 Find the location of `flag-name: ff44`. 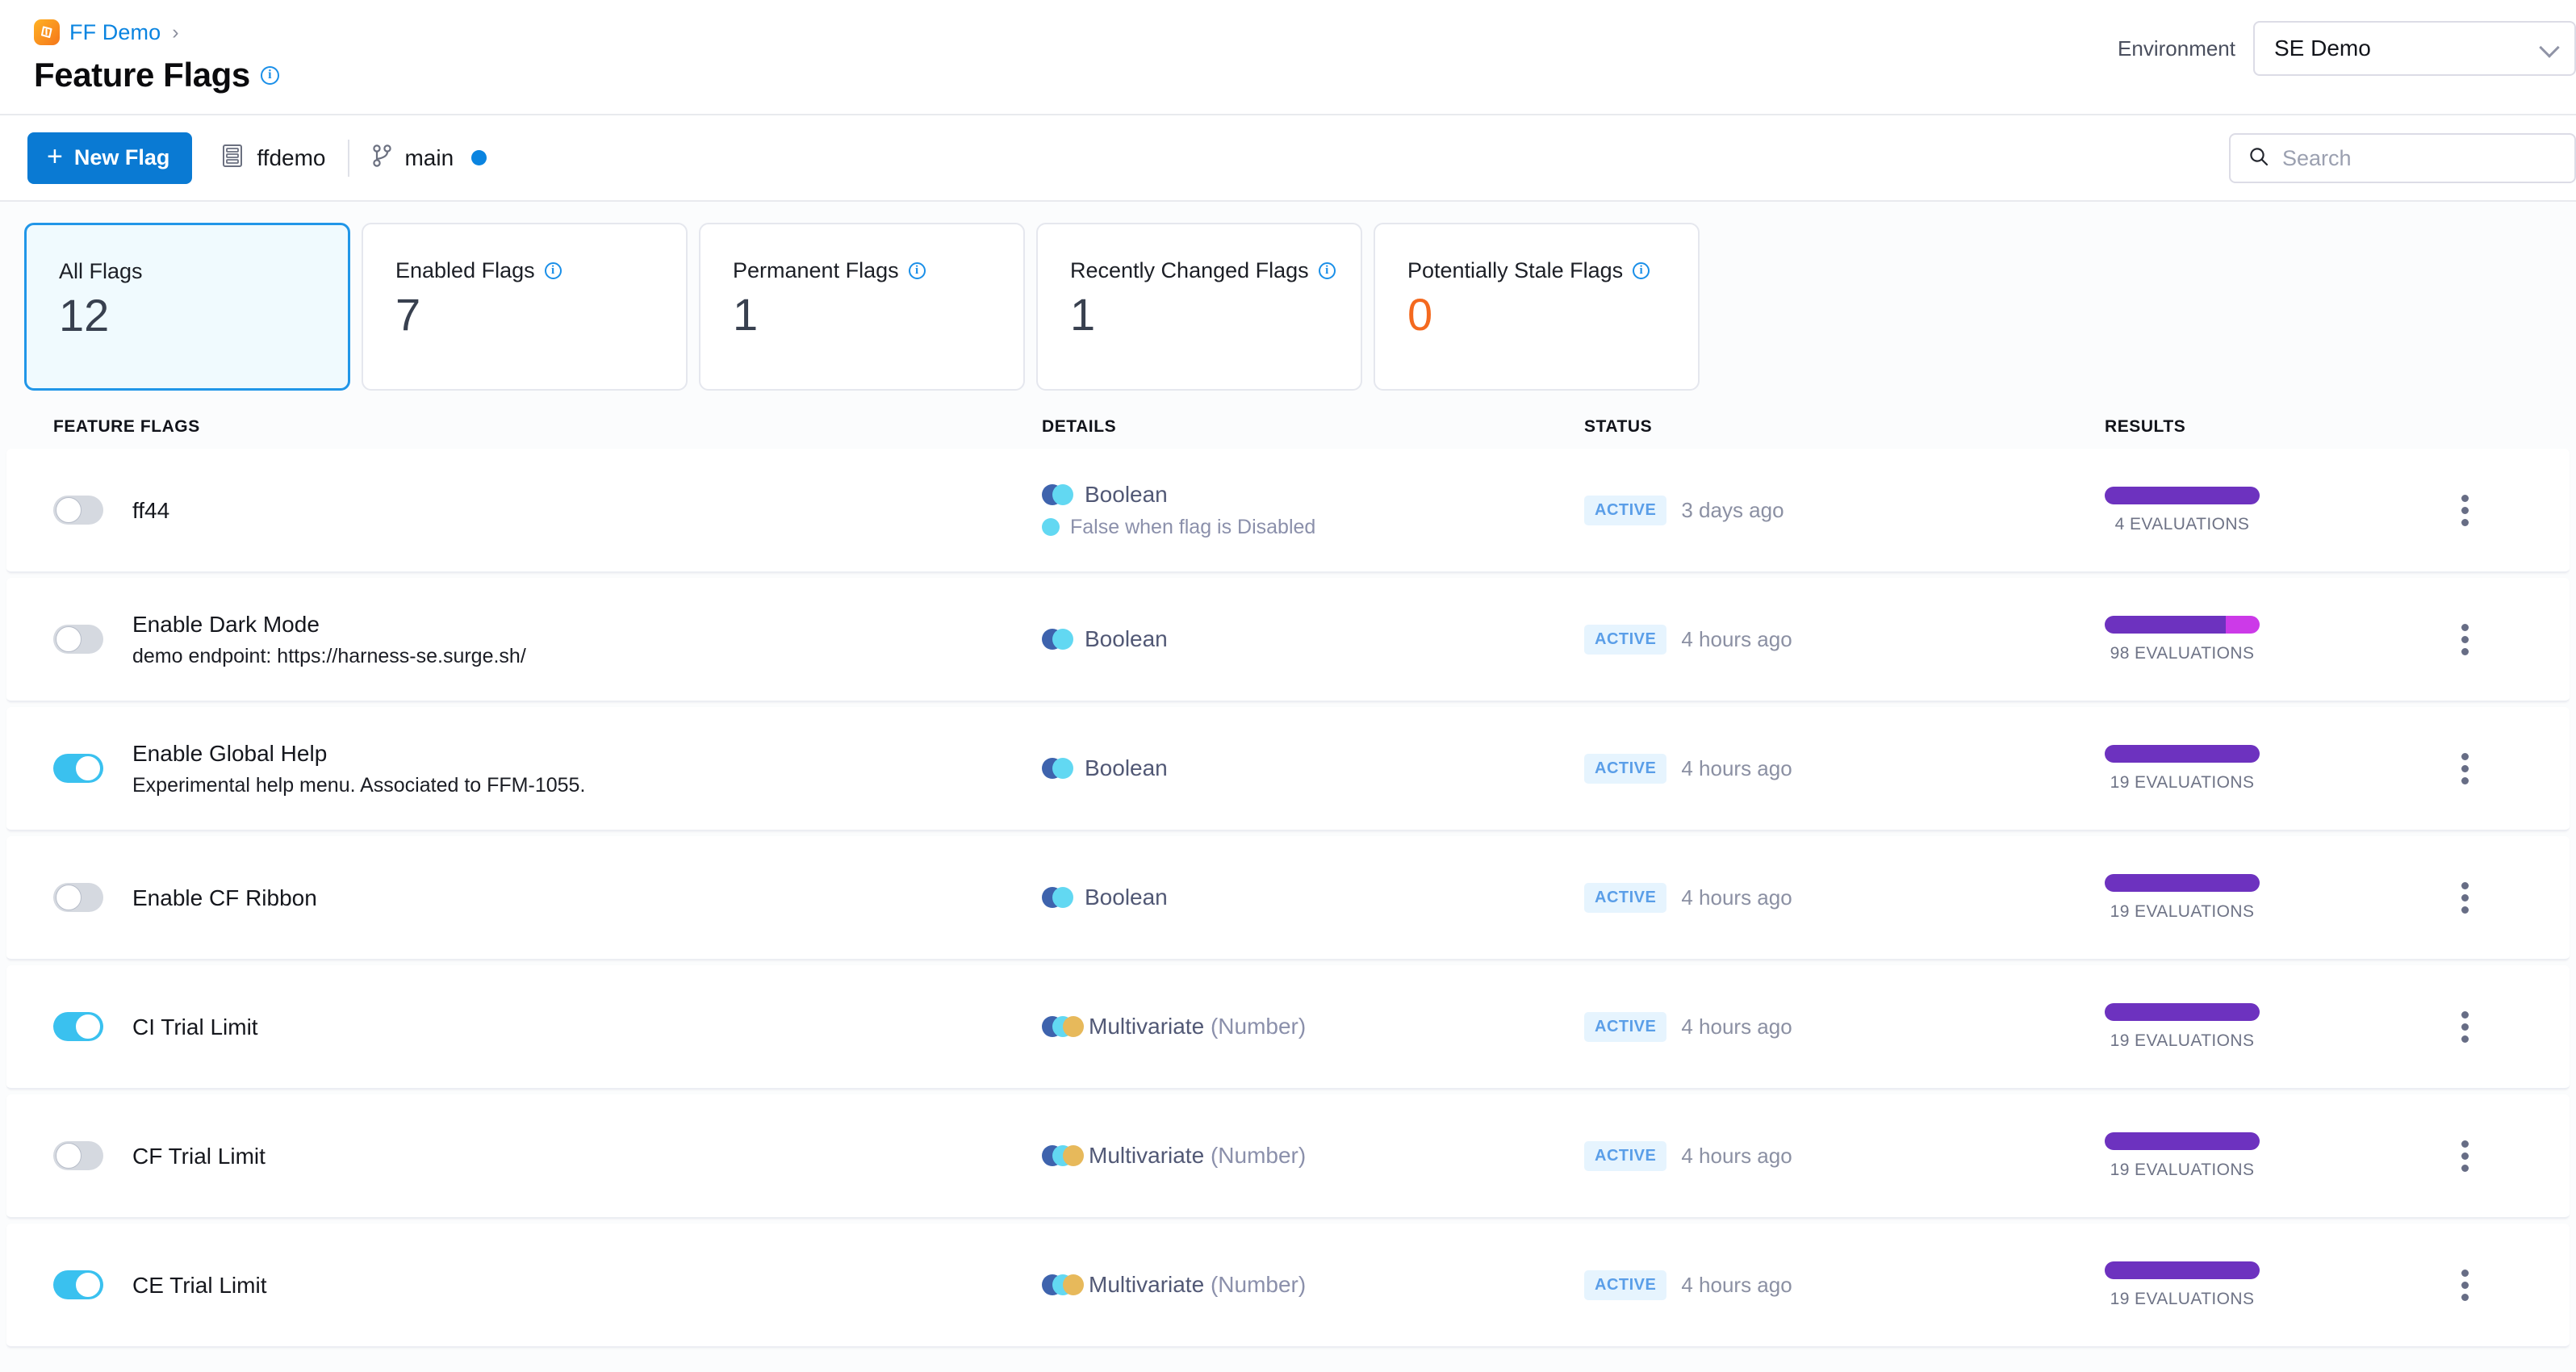

flag-name: ff44 is located at coordinates (150, 510).